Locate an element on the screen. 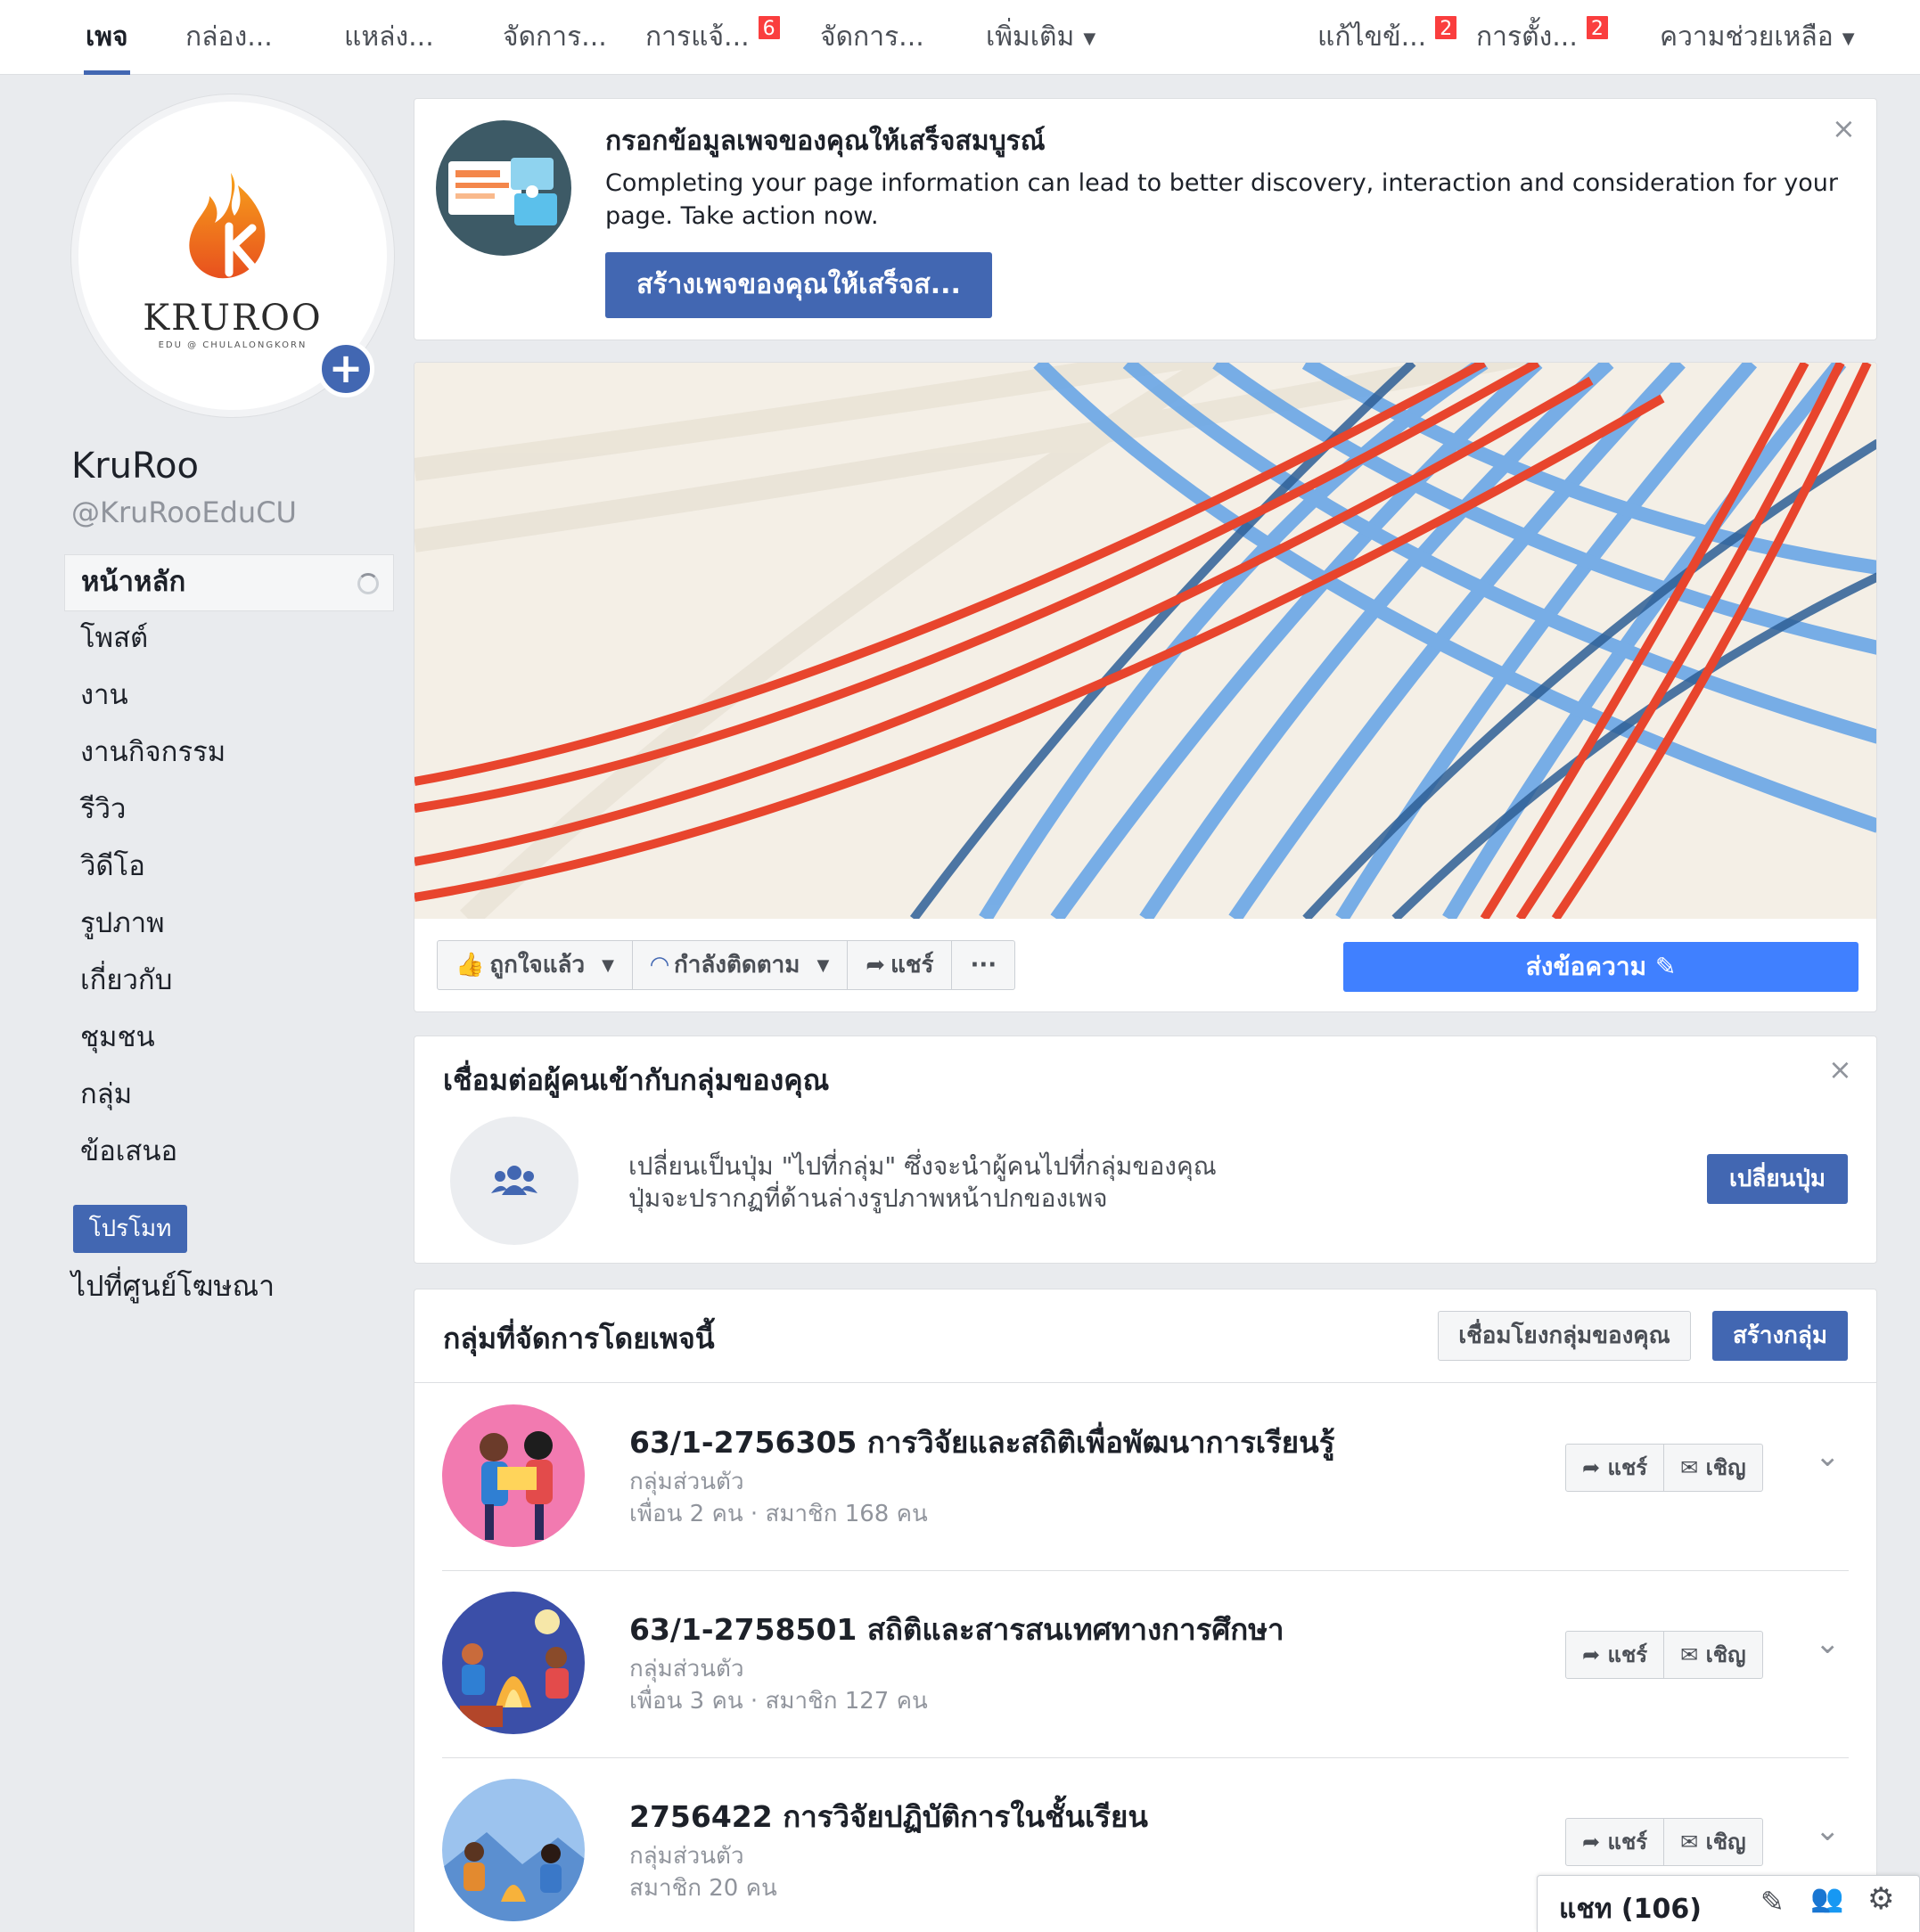 This screenshot has height=1932, width=1920. group-people-icon is located at coordinates (514, 1180).